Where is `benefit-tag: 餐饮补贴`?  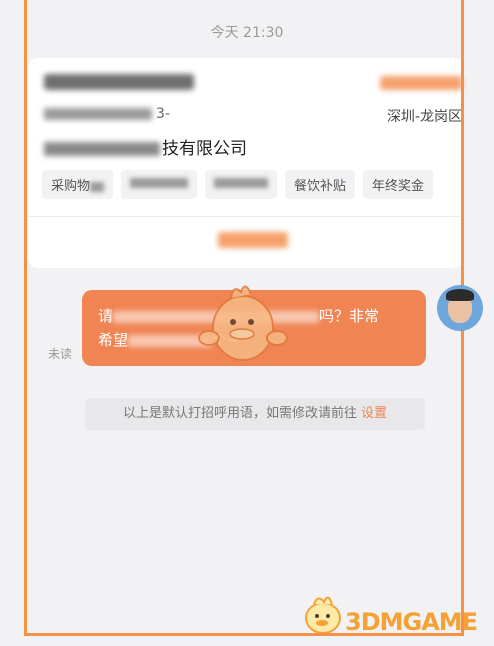 benefit-tag: 餐饮补贴 is located at coordinates (320, 184).